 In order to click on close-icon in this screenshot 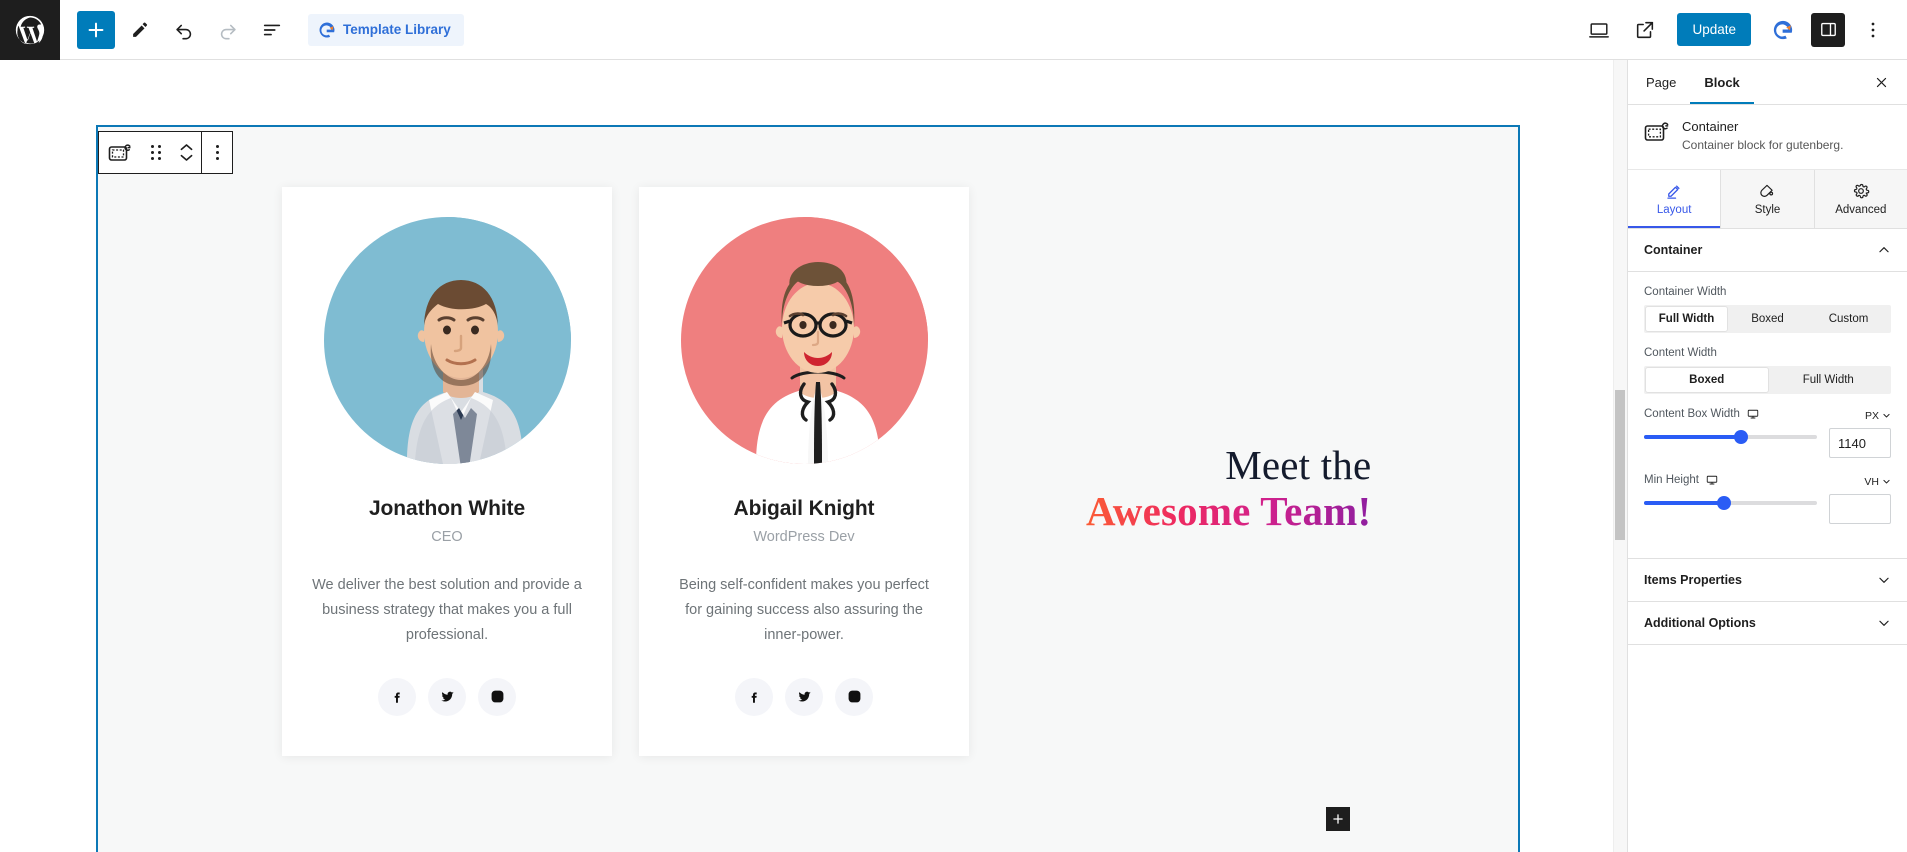, I will do `click(1881, 82)`.